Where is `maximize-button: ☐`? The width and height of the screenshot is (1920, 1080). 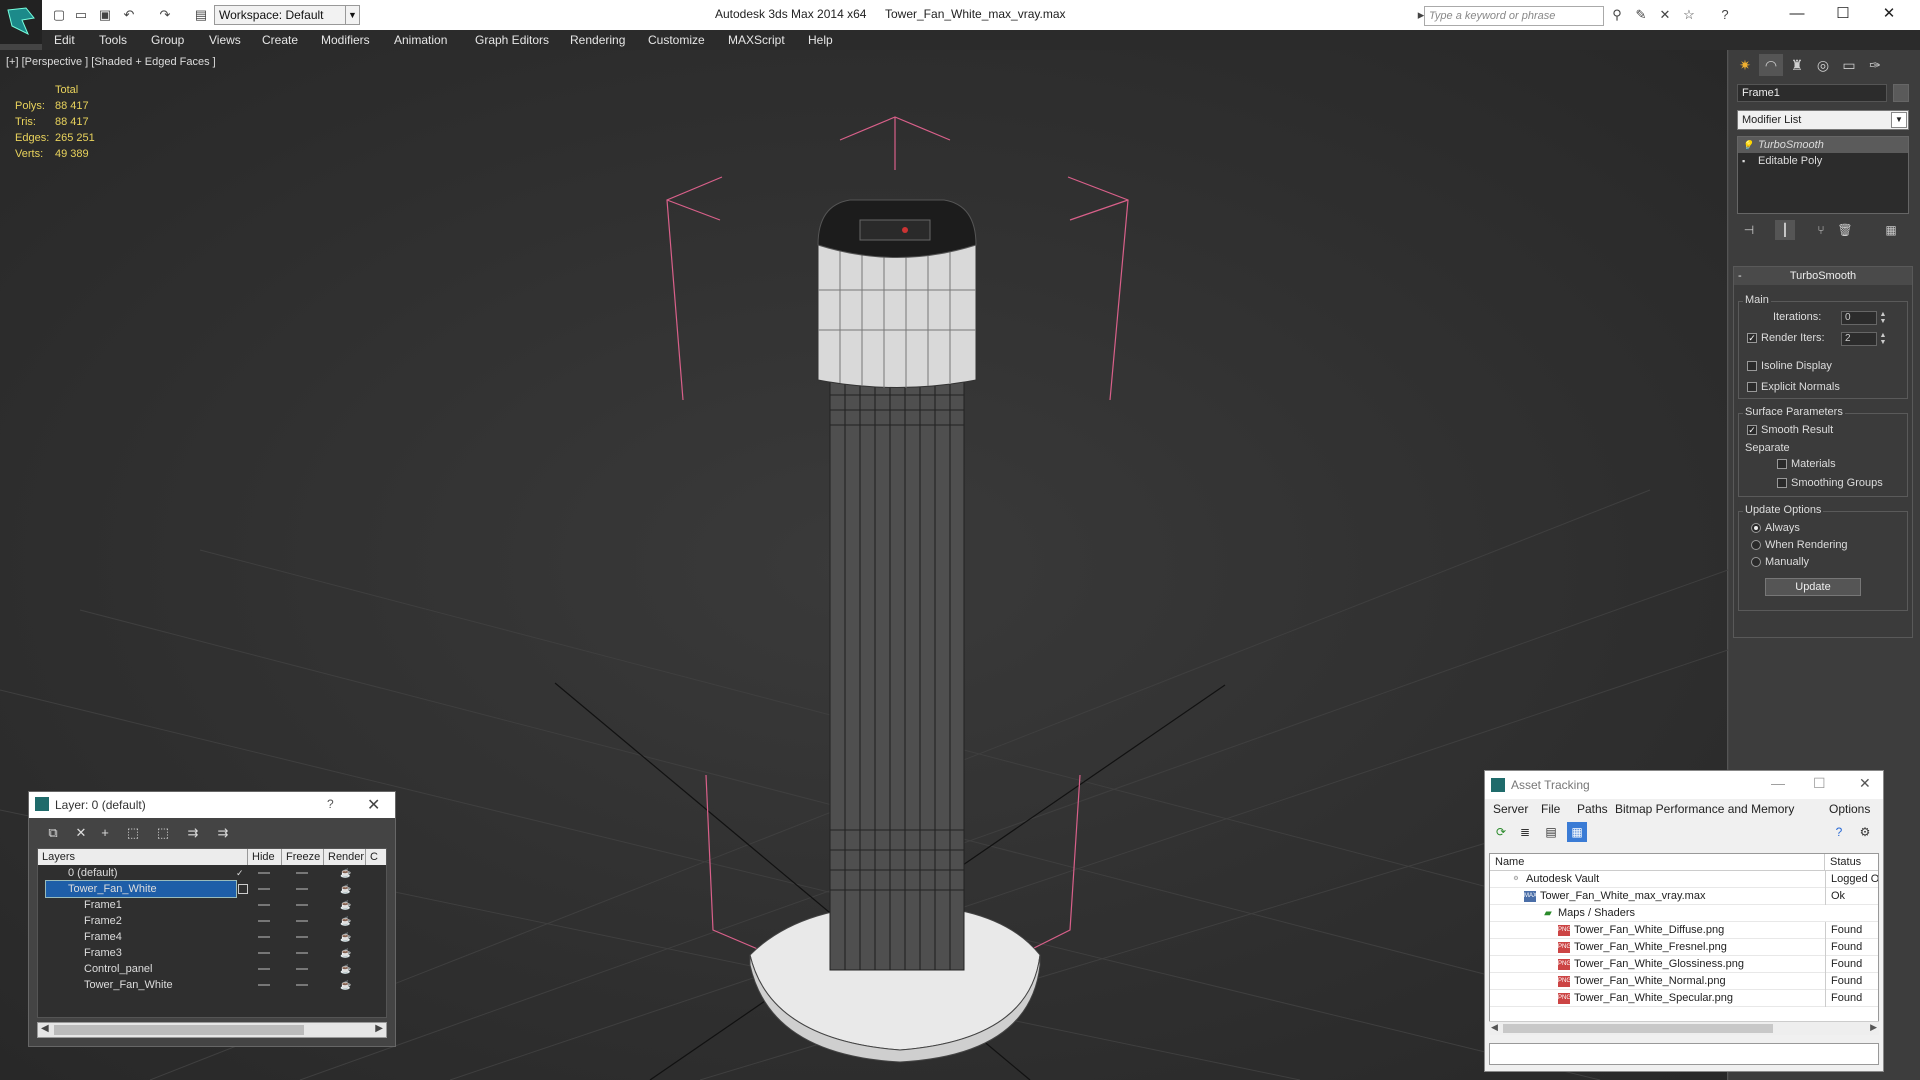
maximize-button: ☐ is located at coordinates (1819, 783).